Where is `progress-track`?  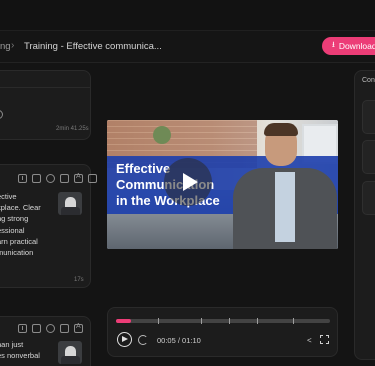 progress-track is located at coordinates (223, 321).